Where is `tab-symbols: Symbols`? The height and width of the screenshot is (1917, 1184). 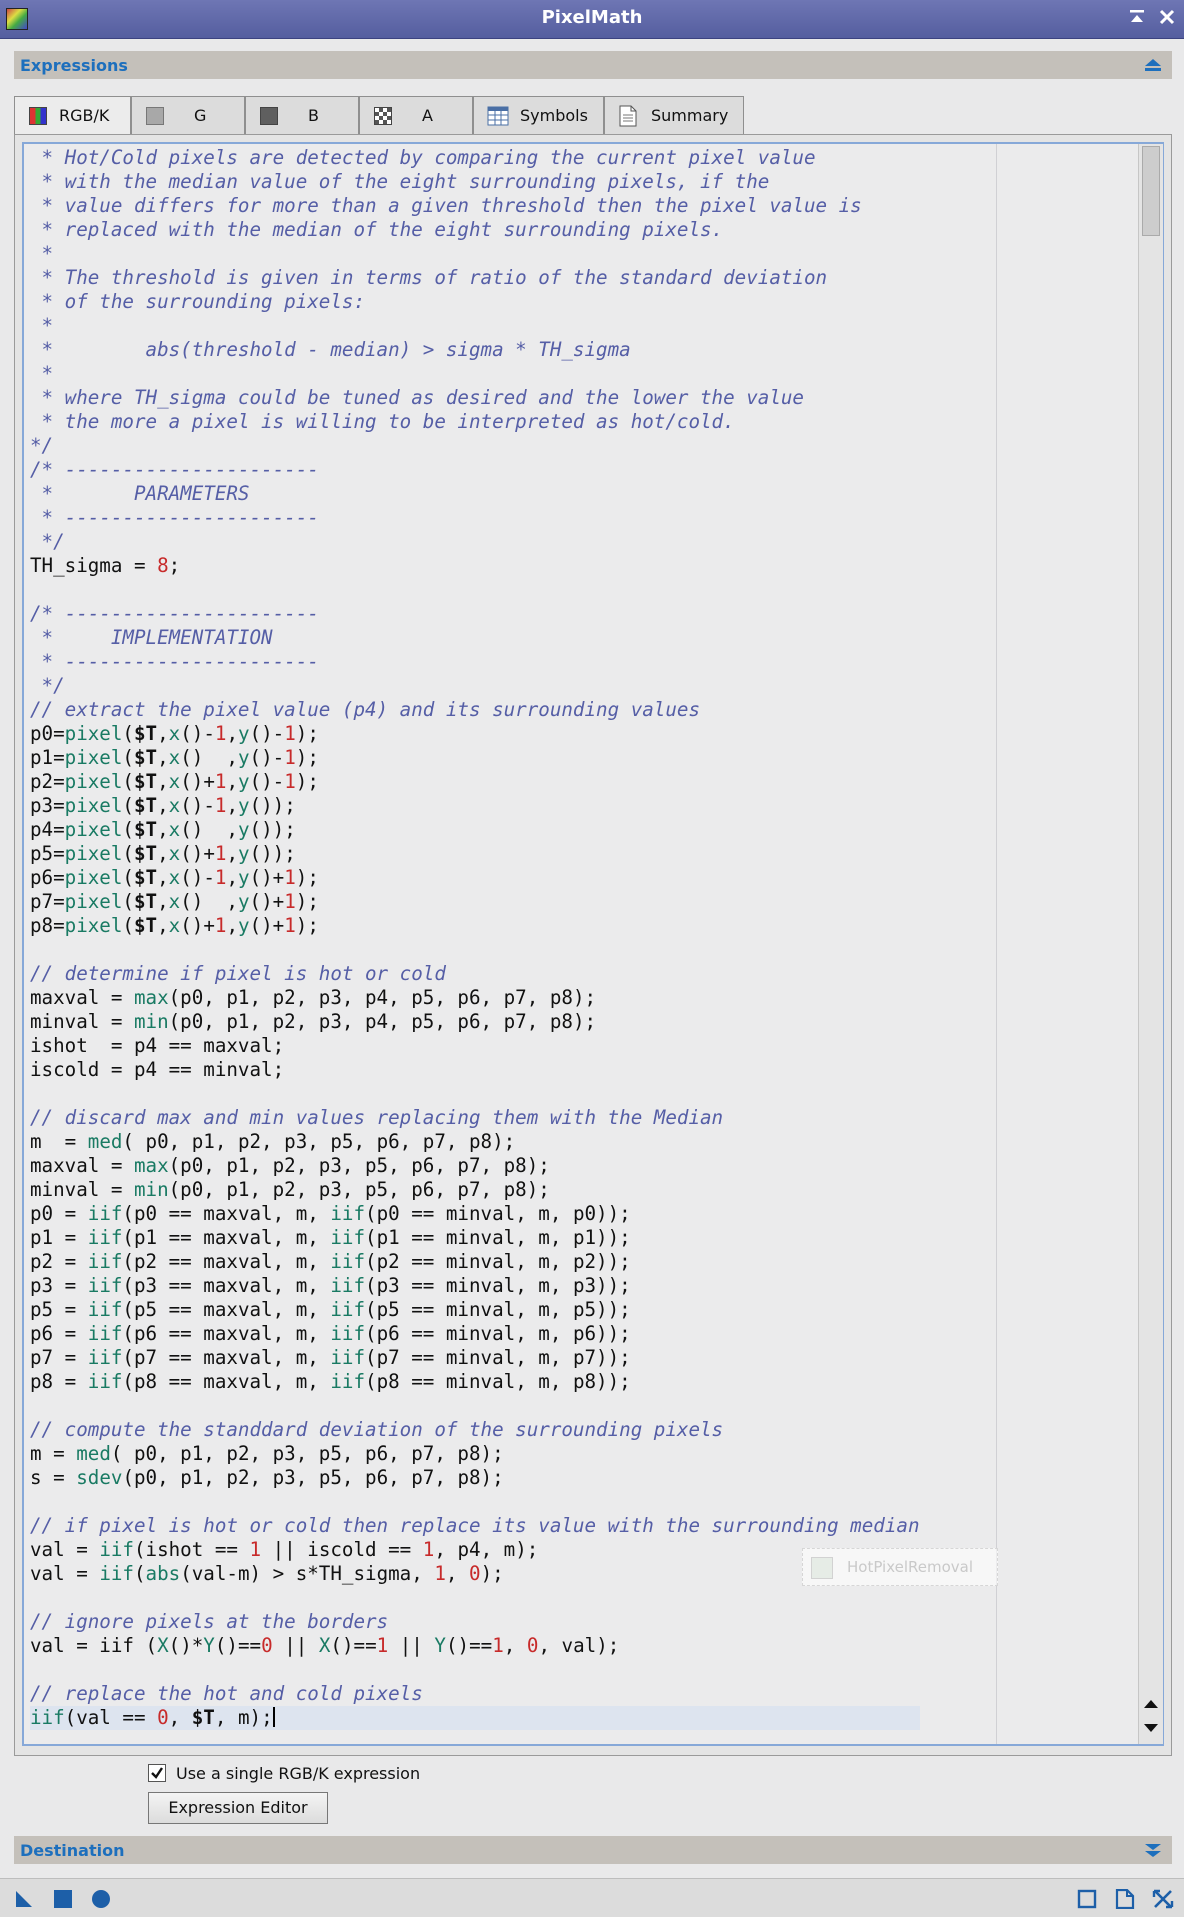 tab-symbols: Symbols is located at coordinates (538, 115).